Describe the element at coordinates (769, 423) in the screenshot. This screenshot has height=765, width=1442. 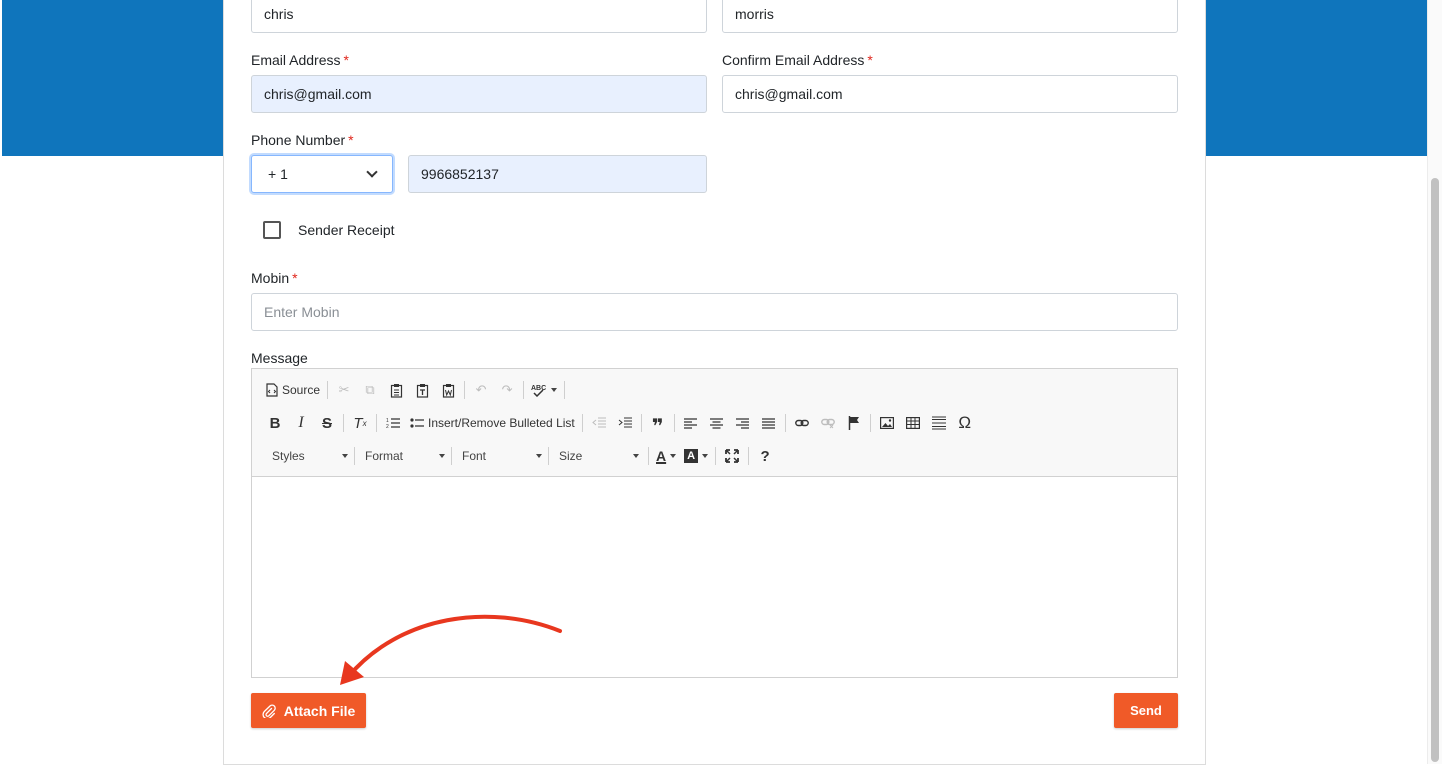
I see `justify-icon` at that location.